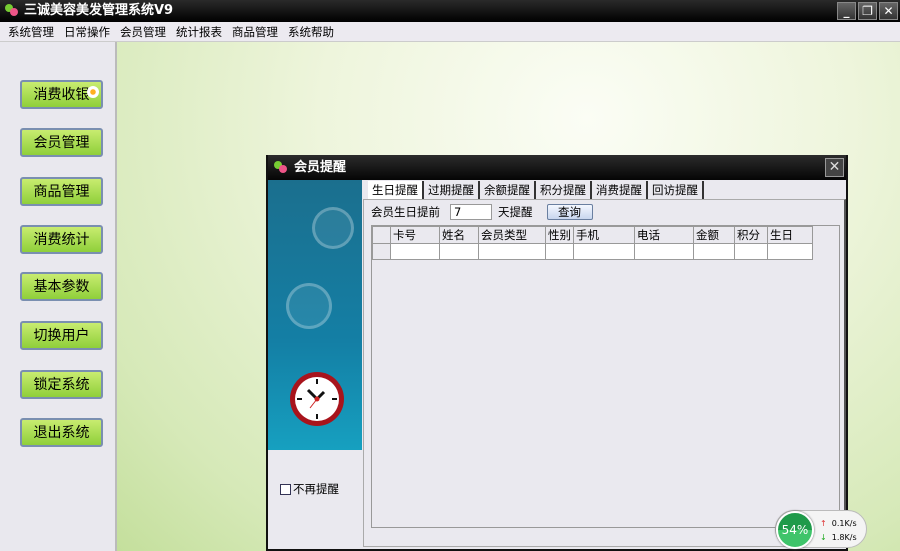 This screenshot has width=900, height=551. Describe the element at coordinates (823, 537) in the screenshot. I see `down-arrow-icon: ↓` at that location.